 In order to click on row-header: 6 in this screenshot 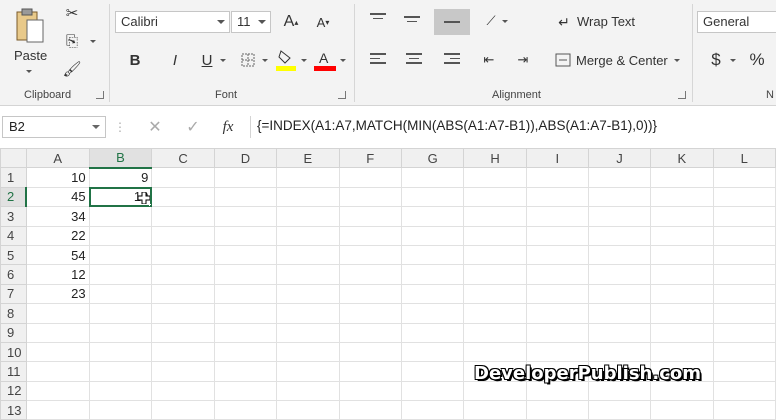, I will do `click(13, 274)`.